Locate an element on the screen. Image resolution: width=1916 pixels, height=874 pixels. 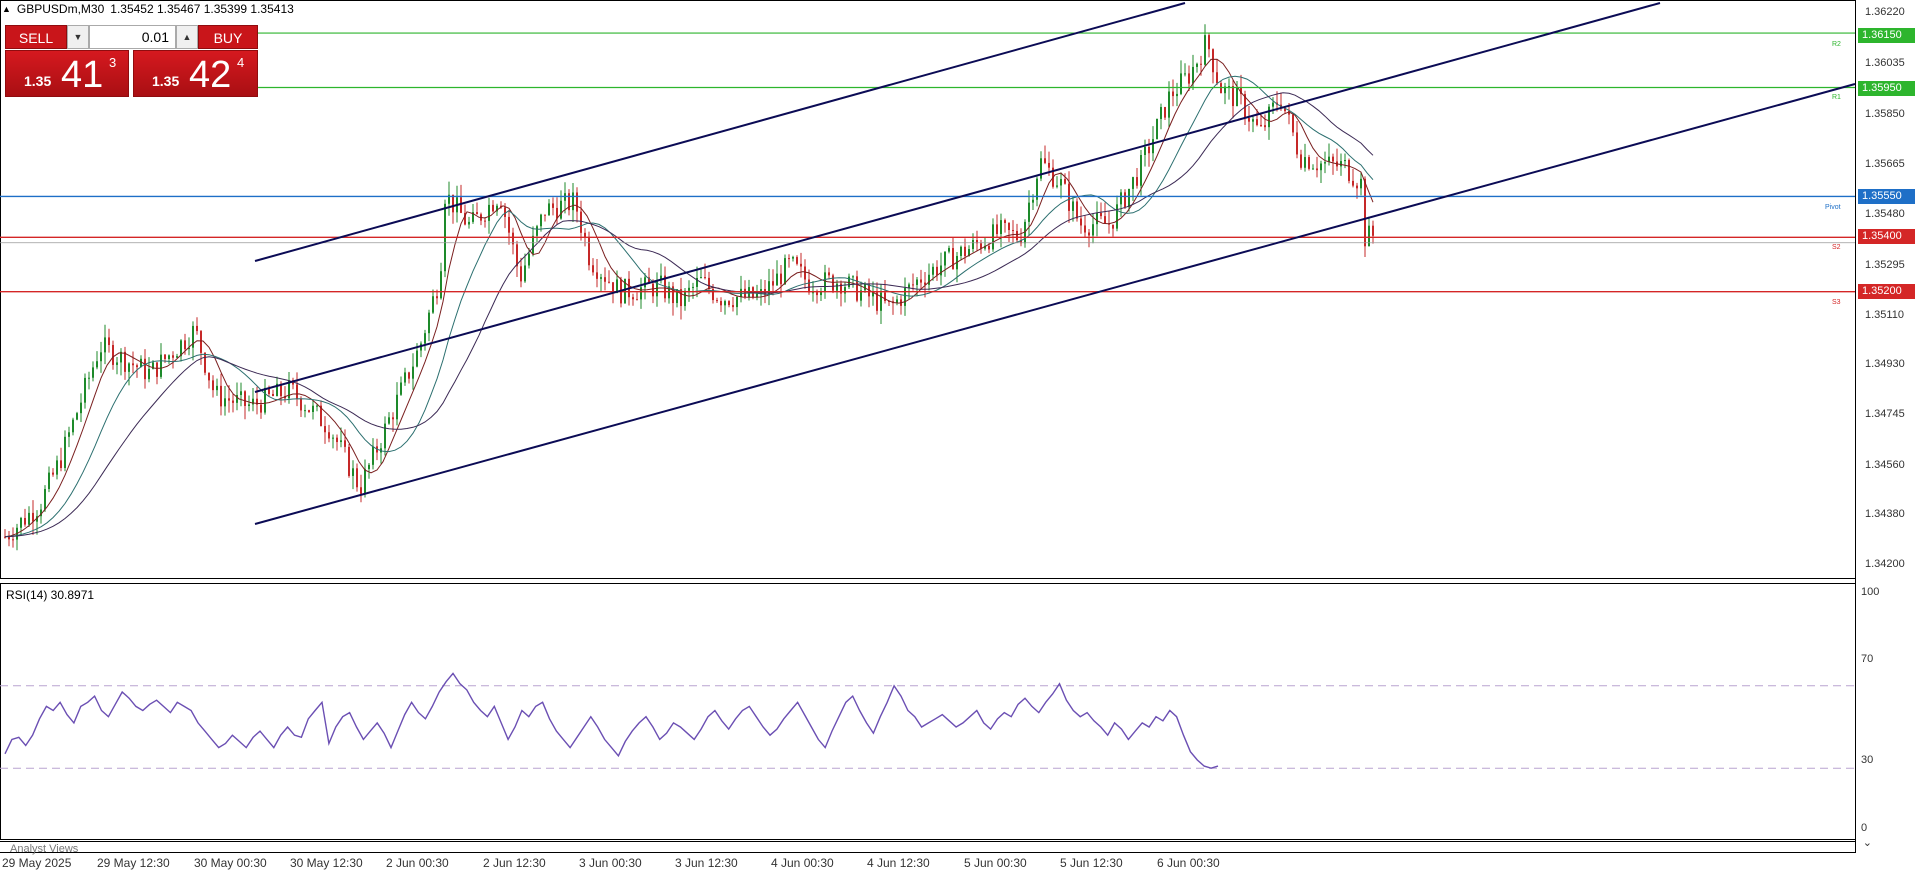
buy-button: BUY is located at coordinates (228, 37).